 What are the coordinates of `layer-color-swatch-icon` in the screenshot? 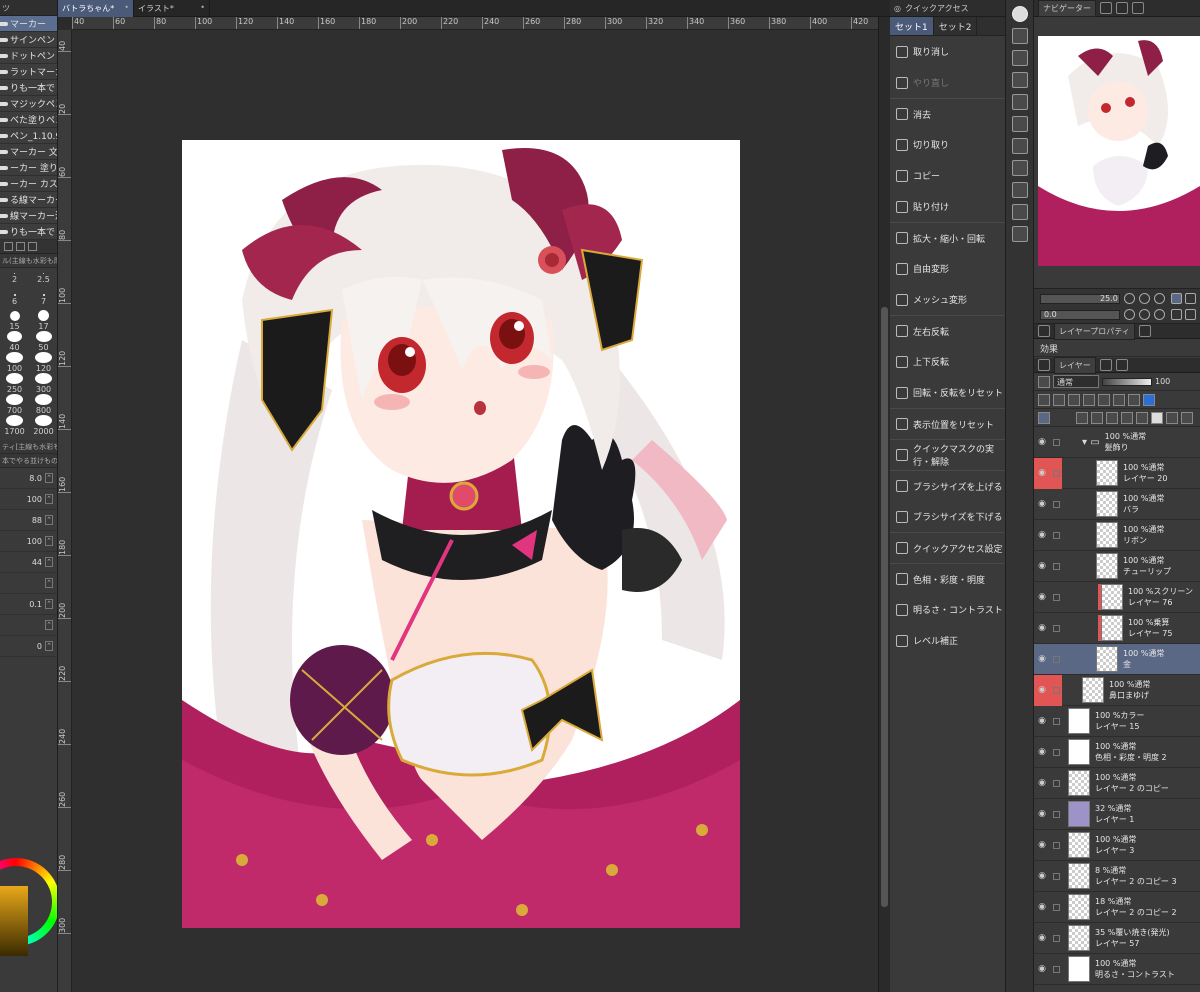 It's located at (1149, 399).